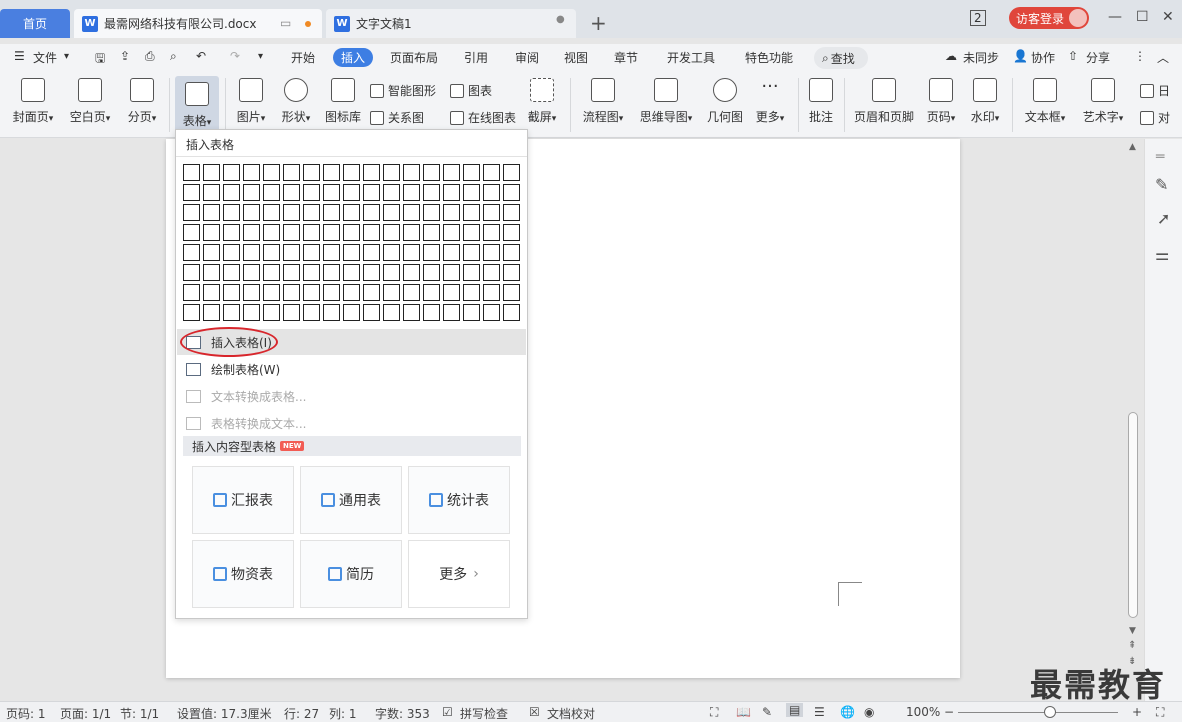 Image resolution: width=1182 pixels, height=722 pixels. Describe the element at coordinates (66, 56) in the screenshot. I see `chevron-down-icon: ▾` at that location.